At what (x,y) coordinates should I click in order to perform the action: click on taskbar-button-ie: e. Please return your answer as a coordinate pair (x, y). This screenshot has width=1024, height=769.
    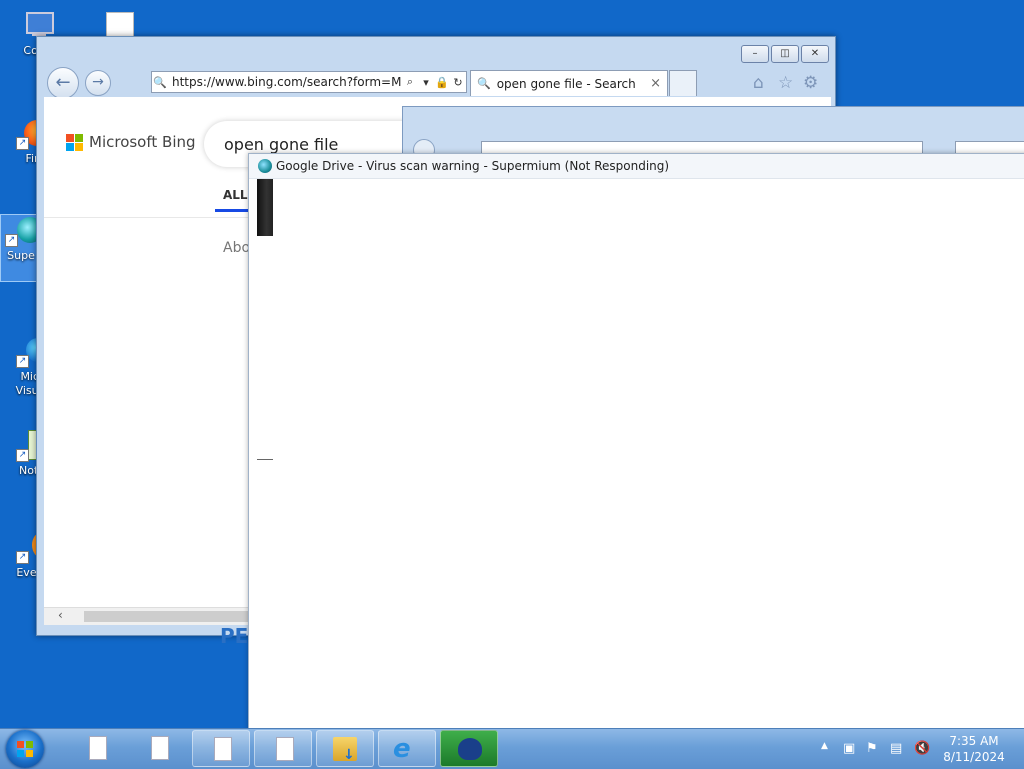
    Looking at the image, I should click on (407, 748).